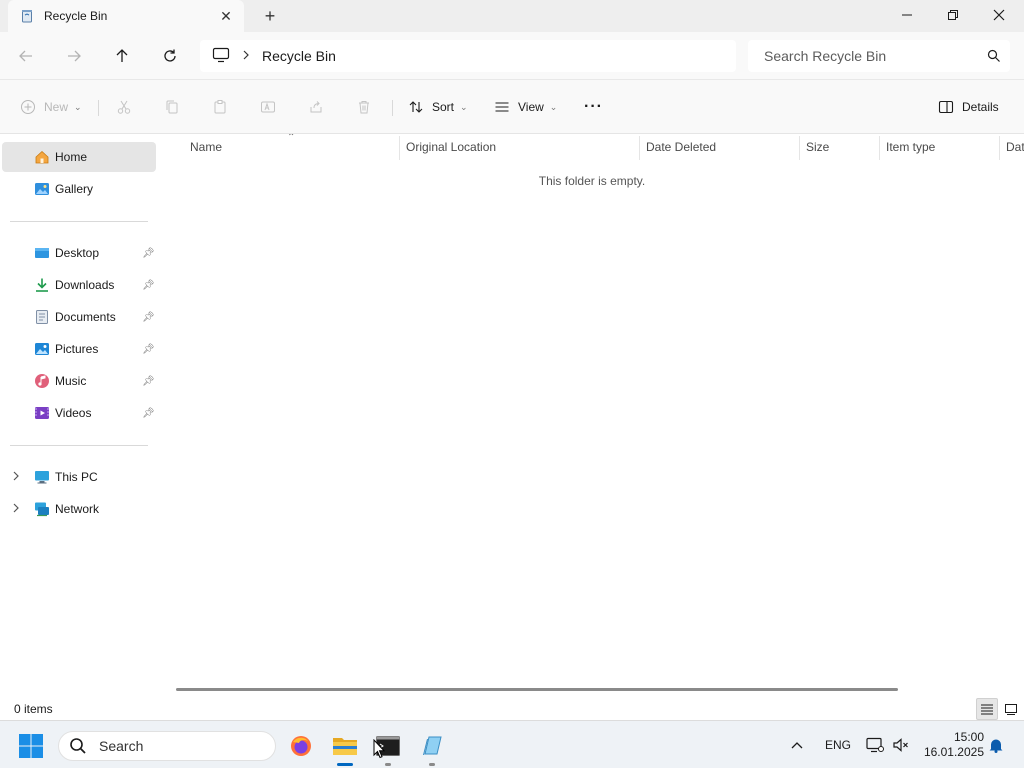 The width and height of the screenshot is (1024, 768). What do you see at coordinates (299, 56) in the screenshot?
I see `breadcrumb-item: Recycle Bin` at bounding box center [299, 56].